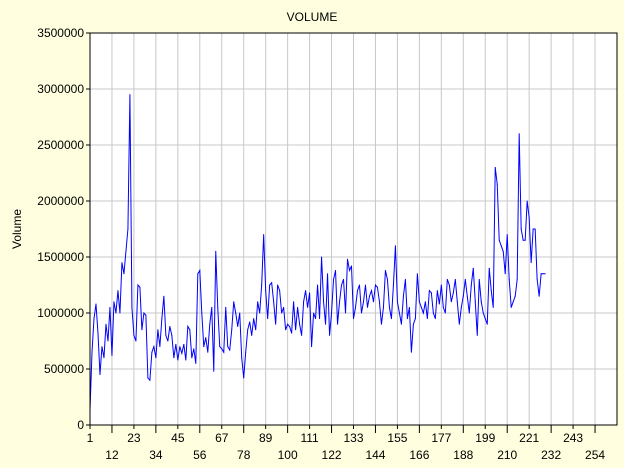 The height and width of the screenshot is (468, 624). I want to click on y-tick-label: 1500000, so click(60, 257).